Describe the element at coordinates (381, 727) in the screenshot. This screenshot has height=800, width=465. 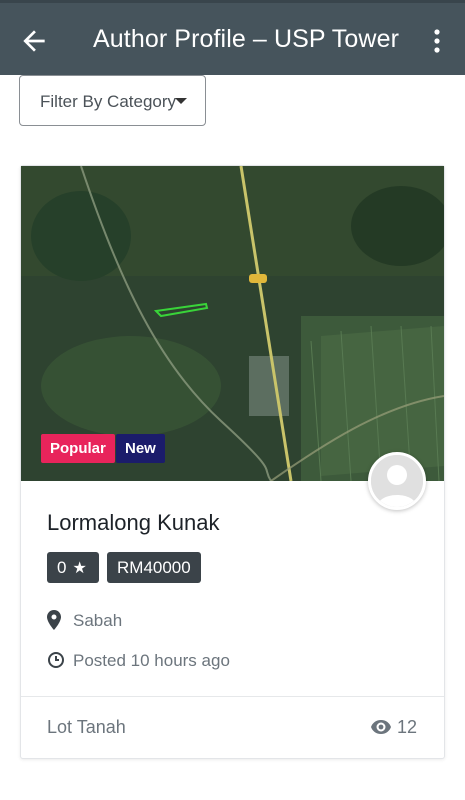
I see `eye-icon` at that location.